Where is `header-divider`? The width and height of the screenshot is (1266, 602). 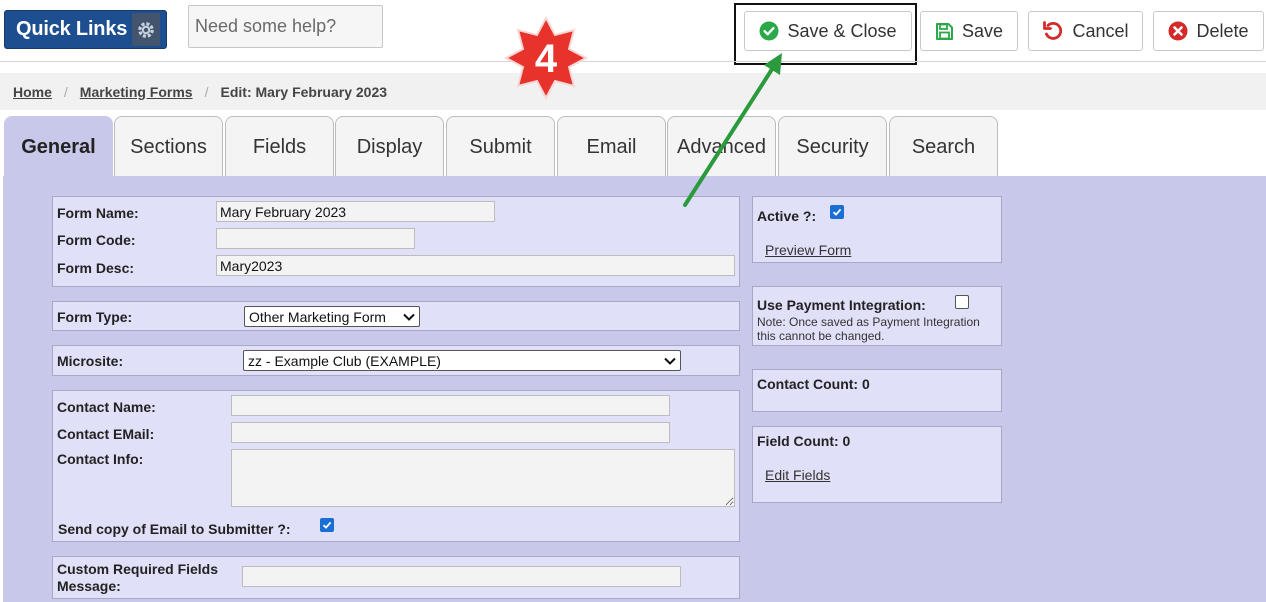
header-divider is located at coordinates (633, 61).